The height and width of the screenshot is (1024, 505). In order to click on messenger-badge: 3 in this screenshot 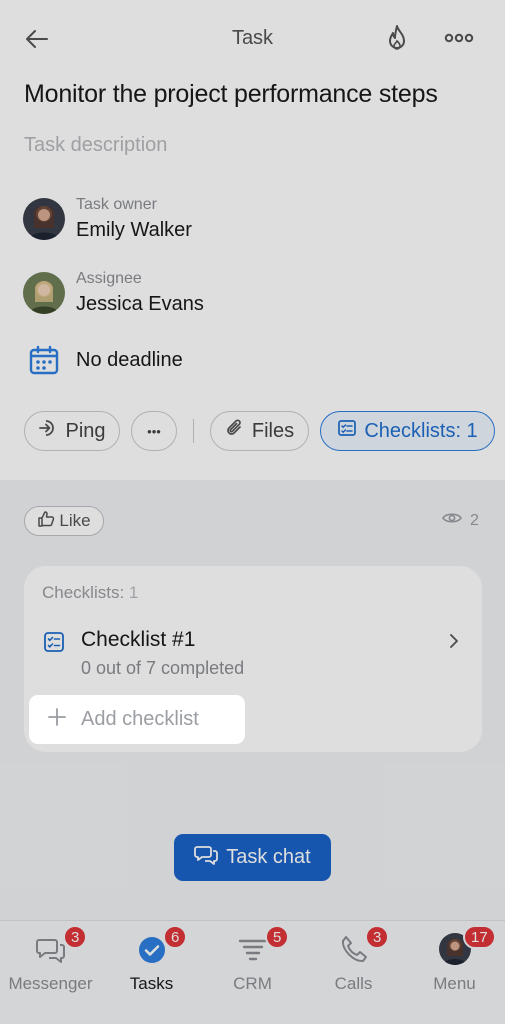, I will do `click(75, 937)`.